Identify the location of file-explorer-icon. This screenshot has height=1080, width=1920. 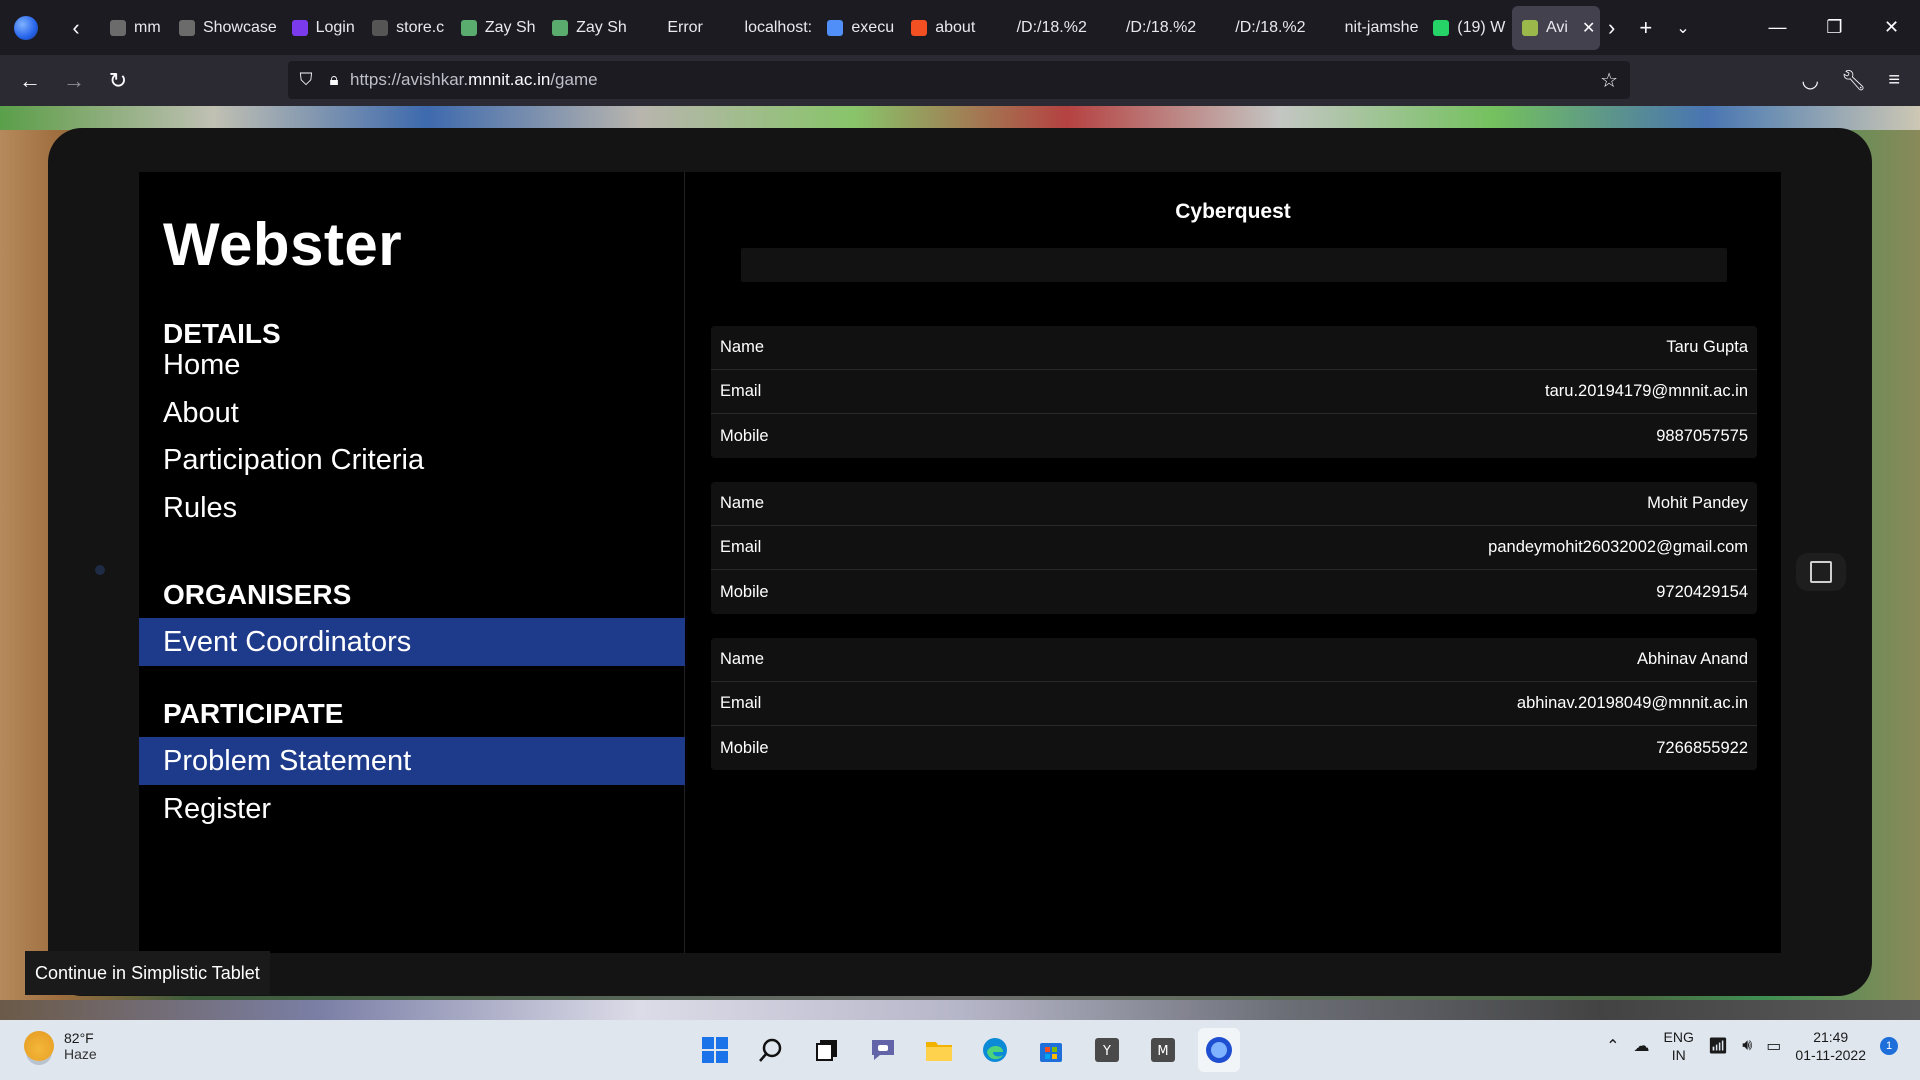
(939, 1050).